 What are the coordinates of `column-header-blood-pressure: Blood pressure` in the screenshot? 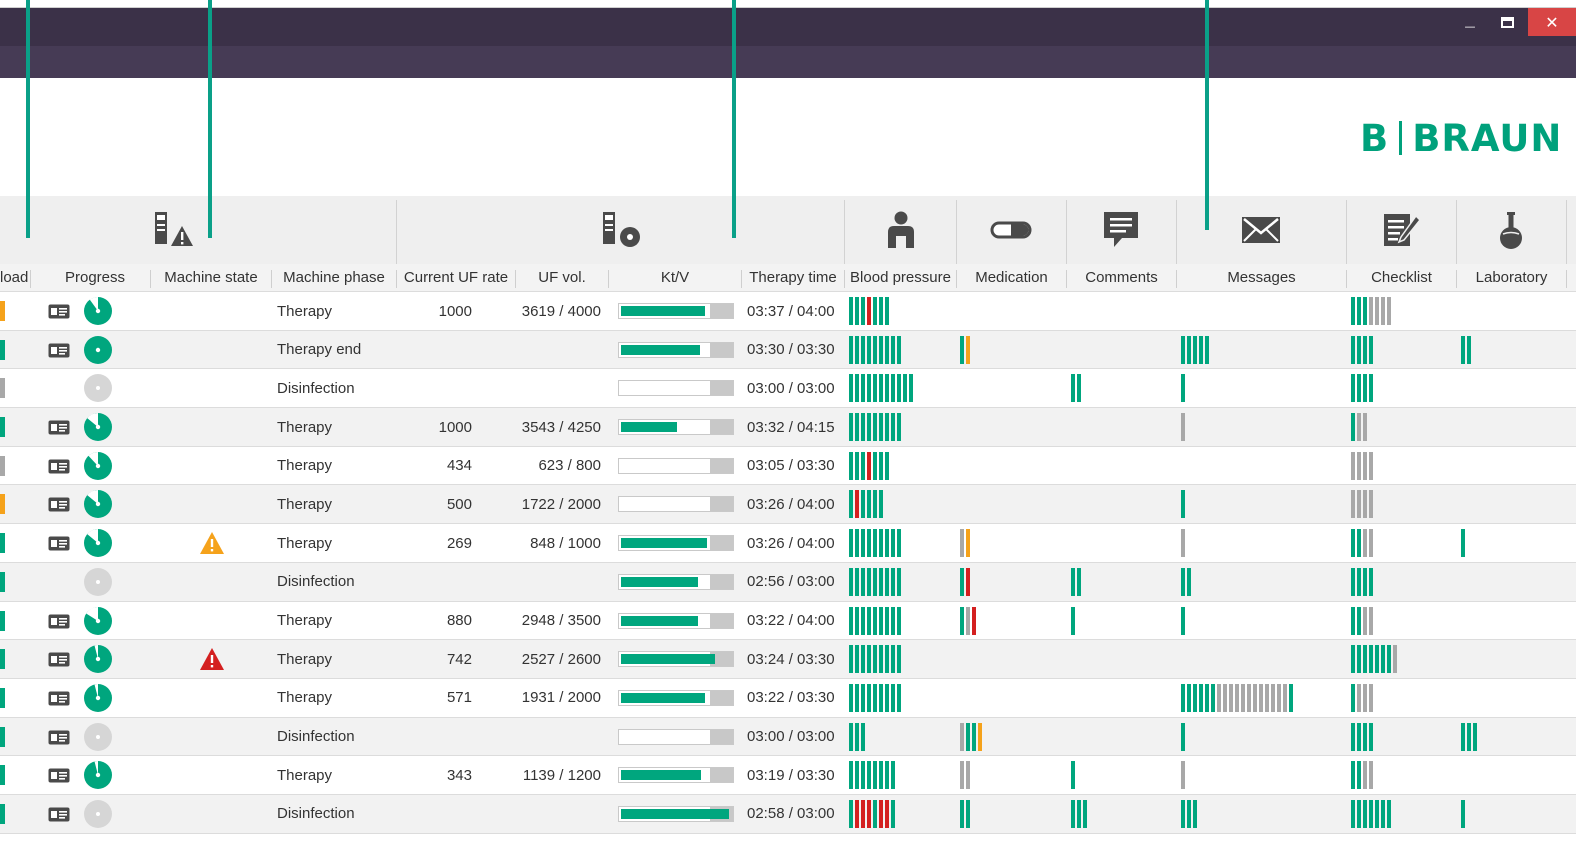 It's located at (900, 278).